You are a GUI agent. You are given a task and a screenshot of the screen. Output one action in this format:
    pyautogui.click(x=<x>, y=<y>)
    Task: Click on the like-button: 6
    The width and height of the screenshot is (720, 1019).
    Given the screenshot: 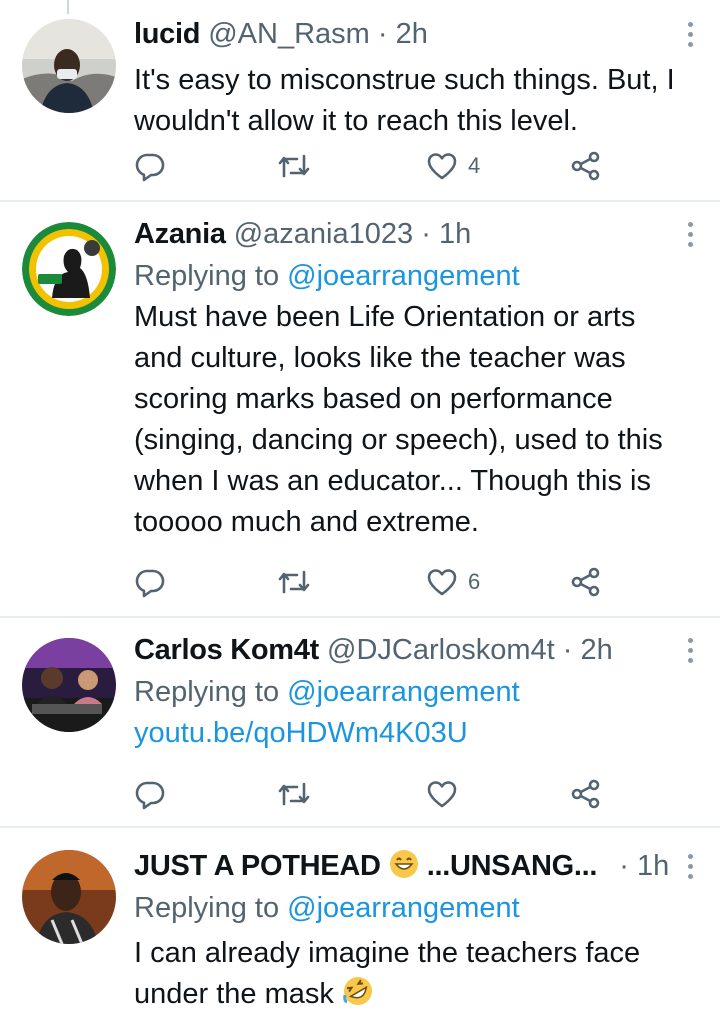 What is the action you would take?
    pyautogui.click(x=453, y=582)
    